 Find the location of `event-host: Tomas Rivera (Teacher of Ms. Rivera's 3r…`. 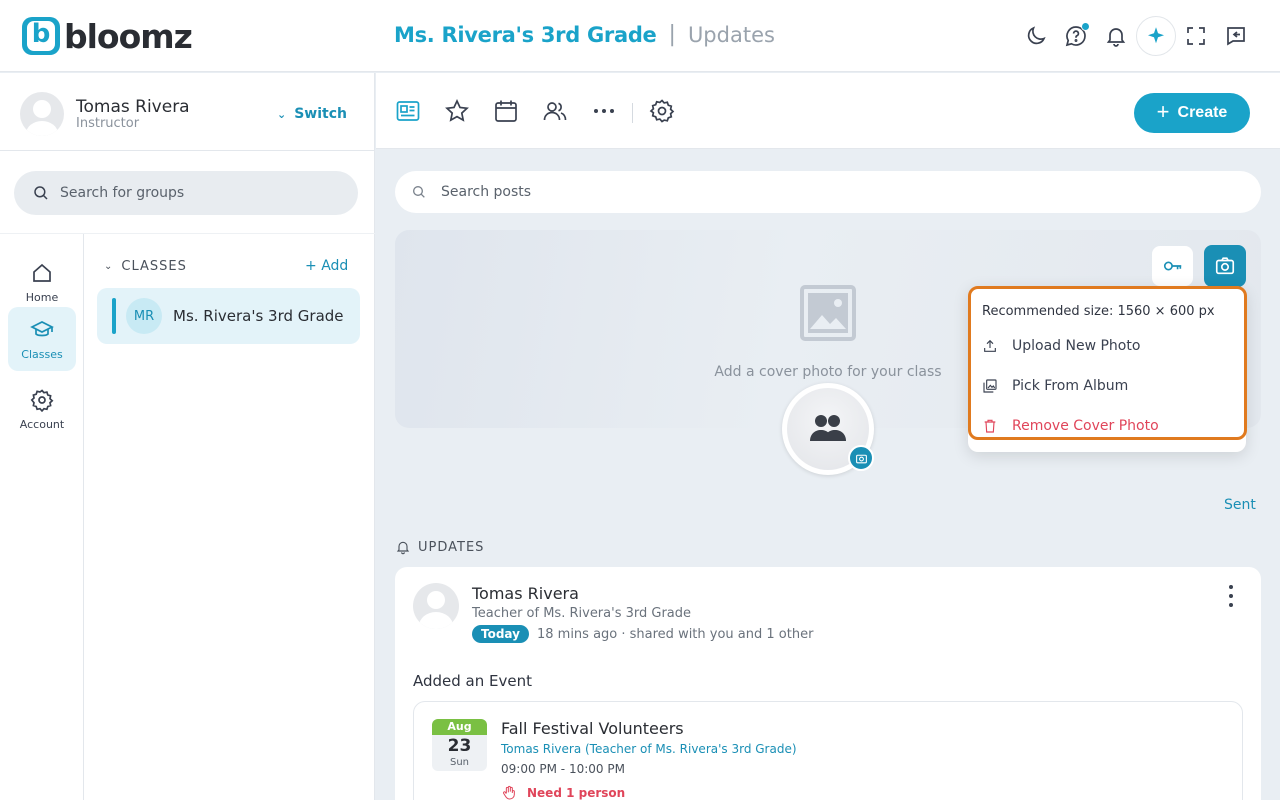

event-host: Tomas Rivera (Teacher of Ms. Rivera's 3r… is located at coordinates (649, 749).